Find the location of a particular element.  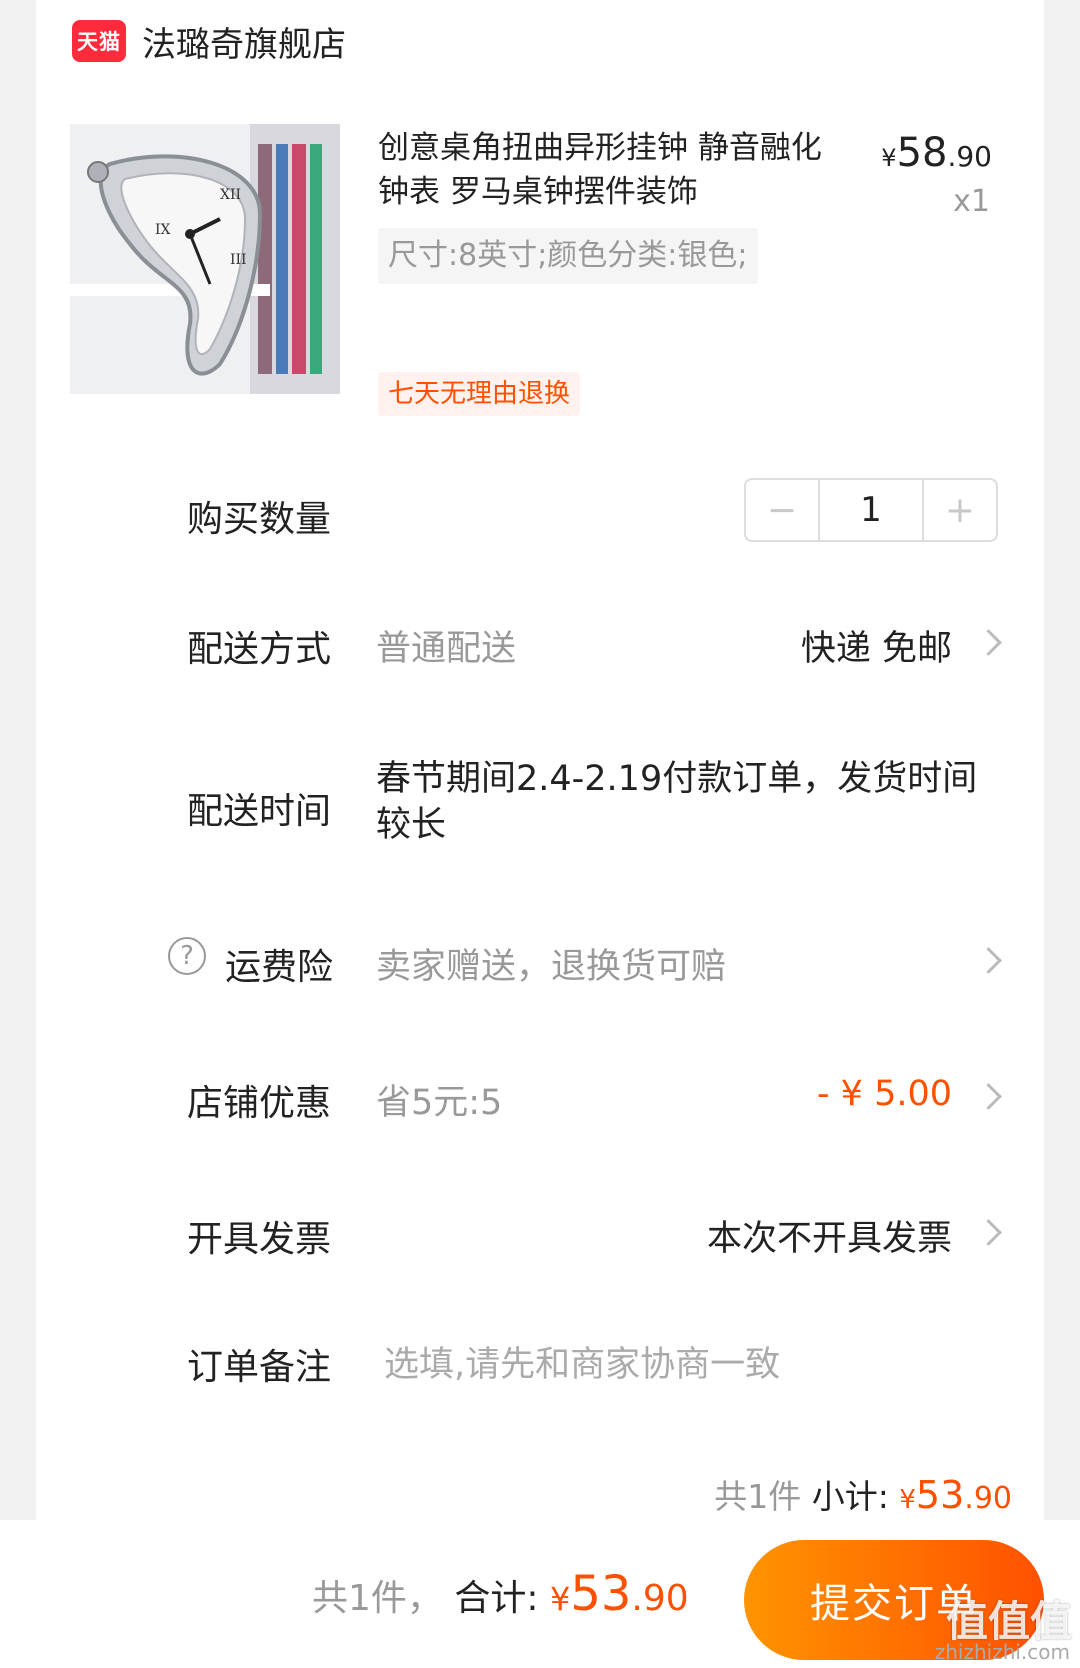

delivery-method-label: 配送方式 is located at coordinates (259, 649).